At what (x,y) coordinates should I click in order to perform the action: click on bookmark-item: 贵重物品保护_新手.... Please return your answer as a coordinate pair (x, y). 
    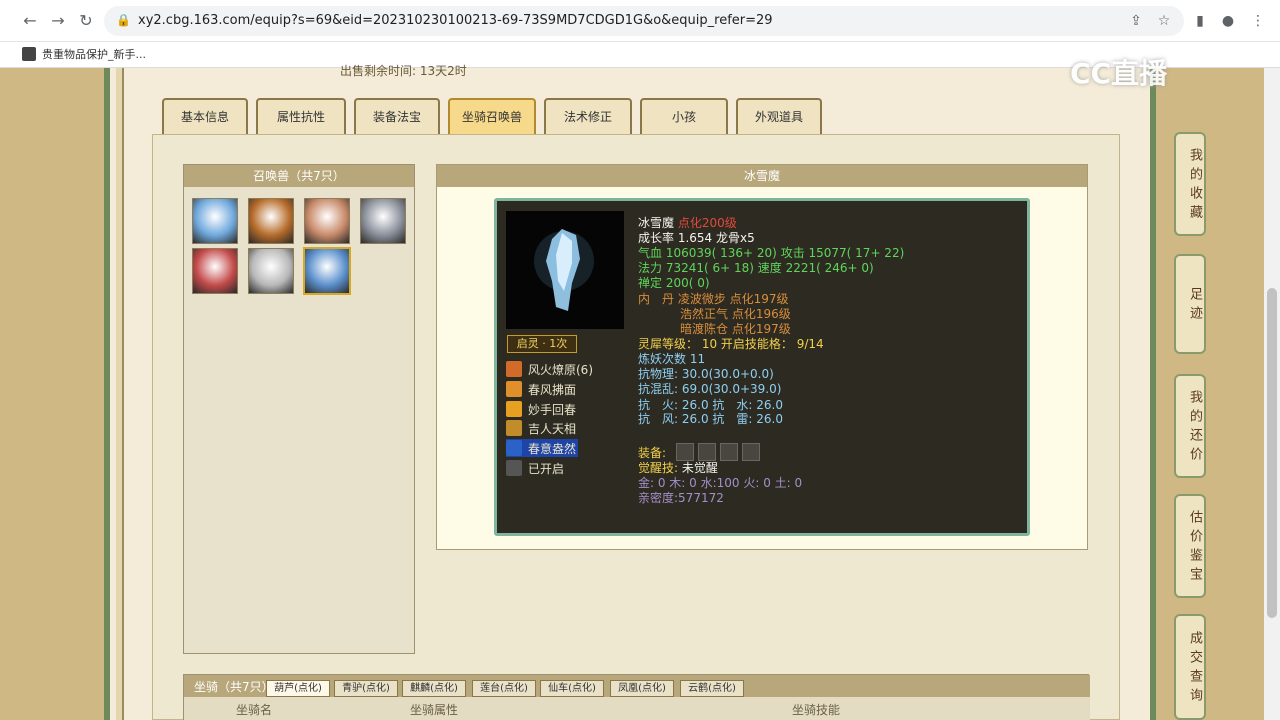
    Looking at the image, I should click on (84, 54).